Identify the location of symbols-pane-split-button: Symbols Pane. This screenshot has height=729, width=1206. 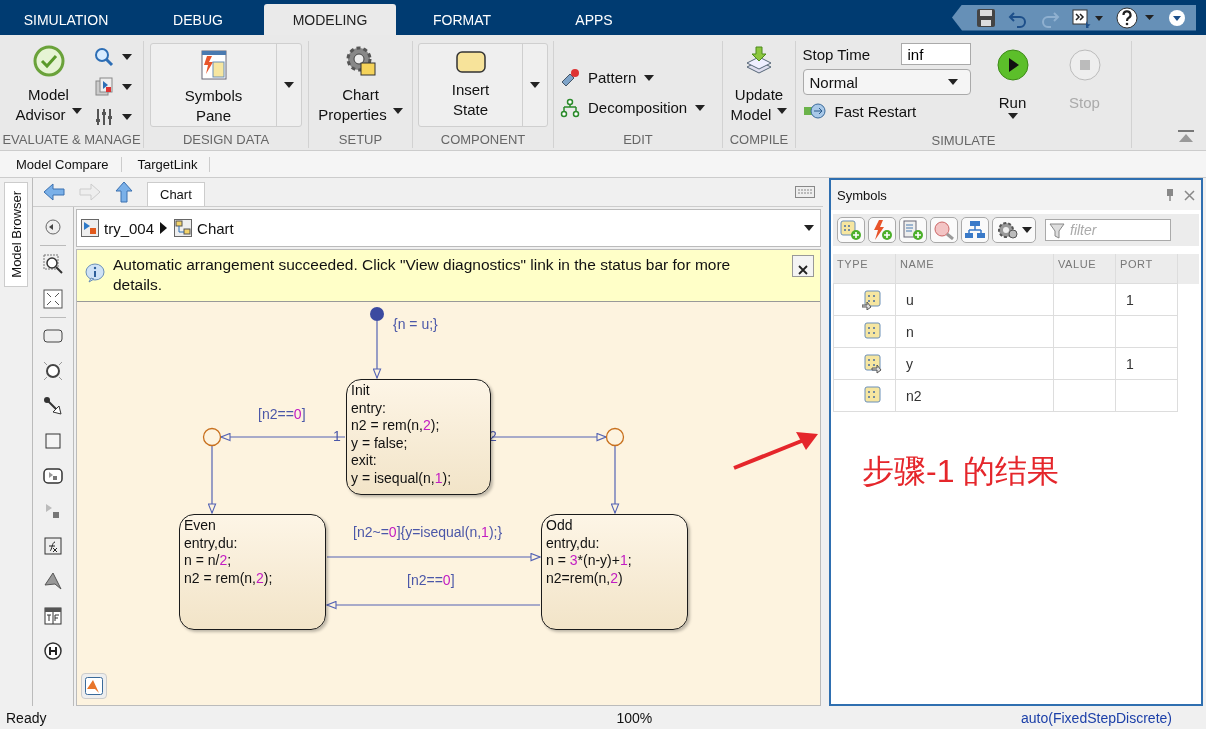
(226, 85).